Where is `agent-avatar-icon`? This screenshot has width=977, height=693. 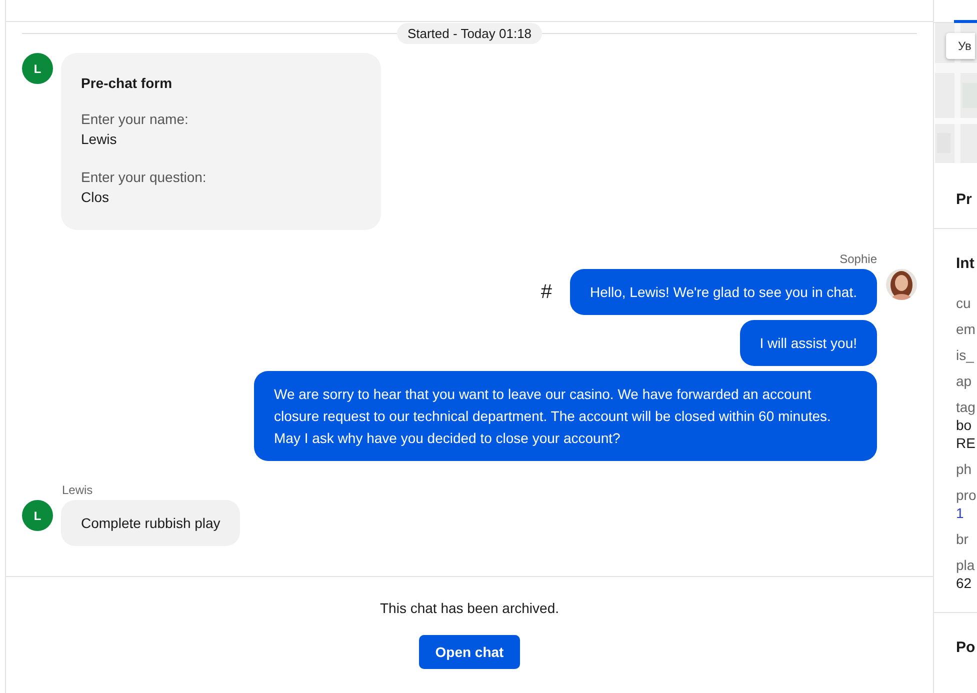 agent-avatar-icon is located at coordinates (901, 284).